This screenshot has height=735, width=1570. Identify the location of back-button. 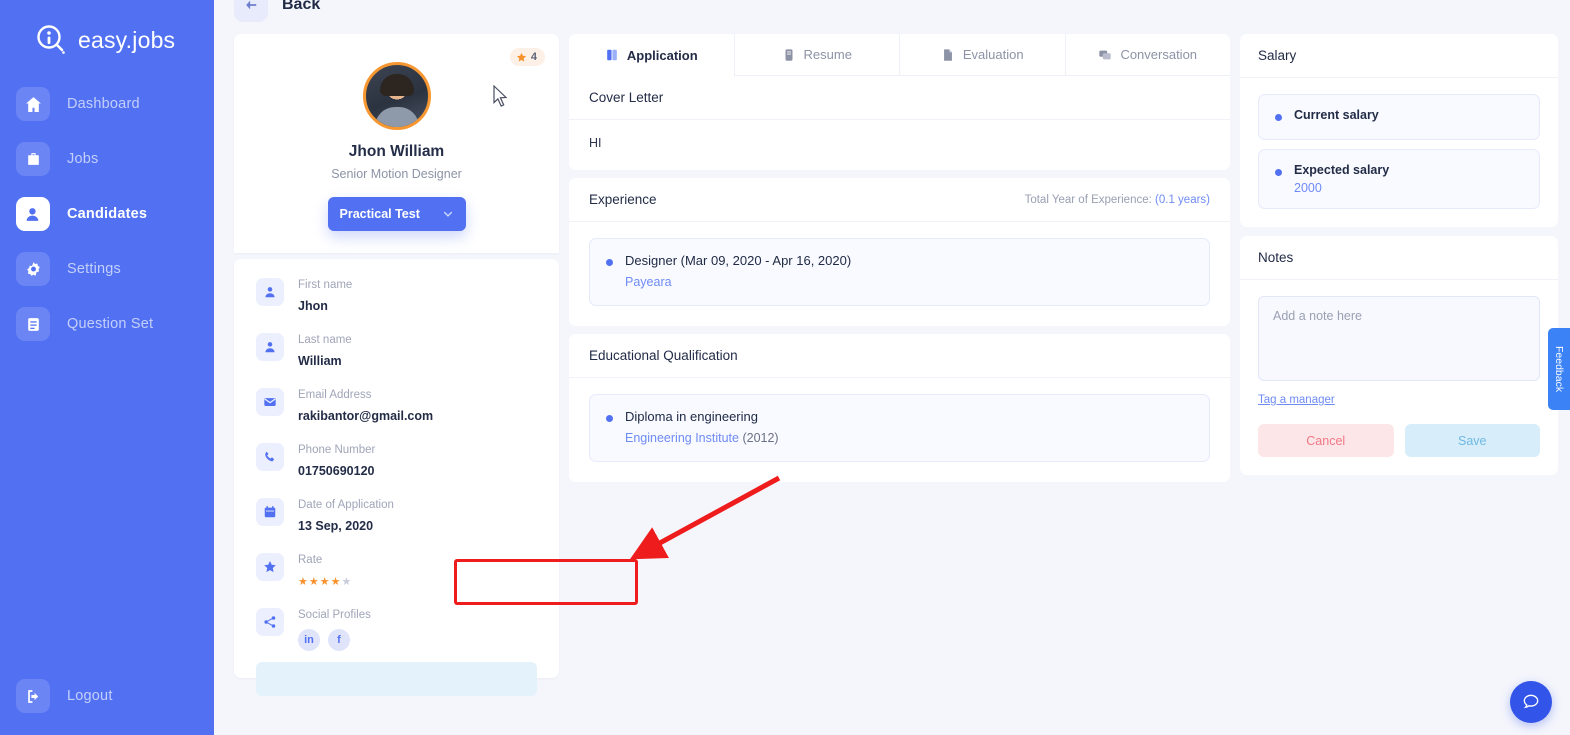
(251, 11).